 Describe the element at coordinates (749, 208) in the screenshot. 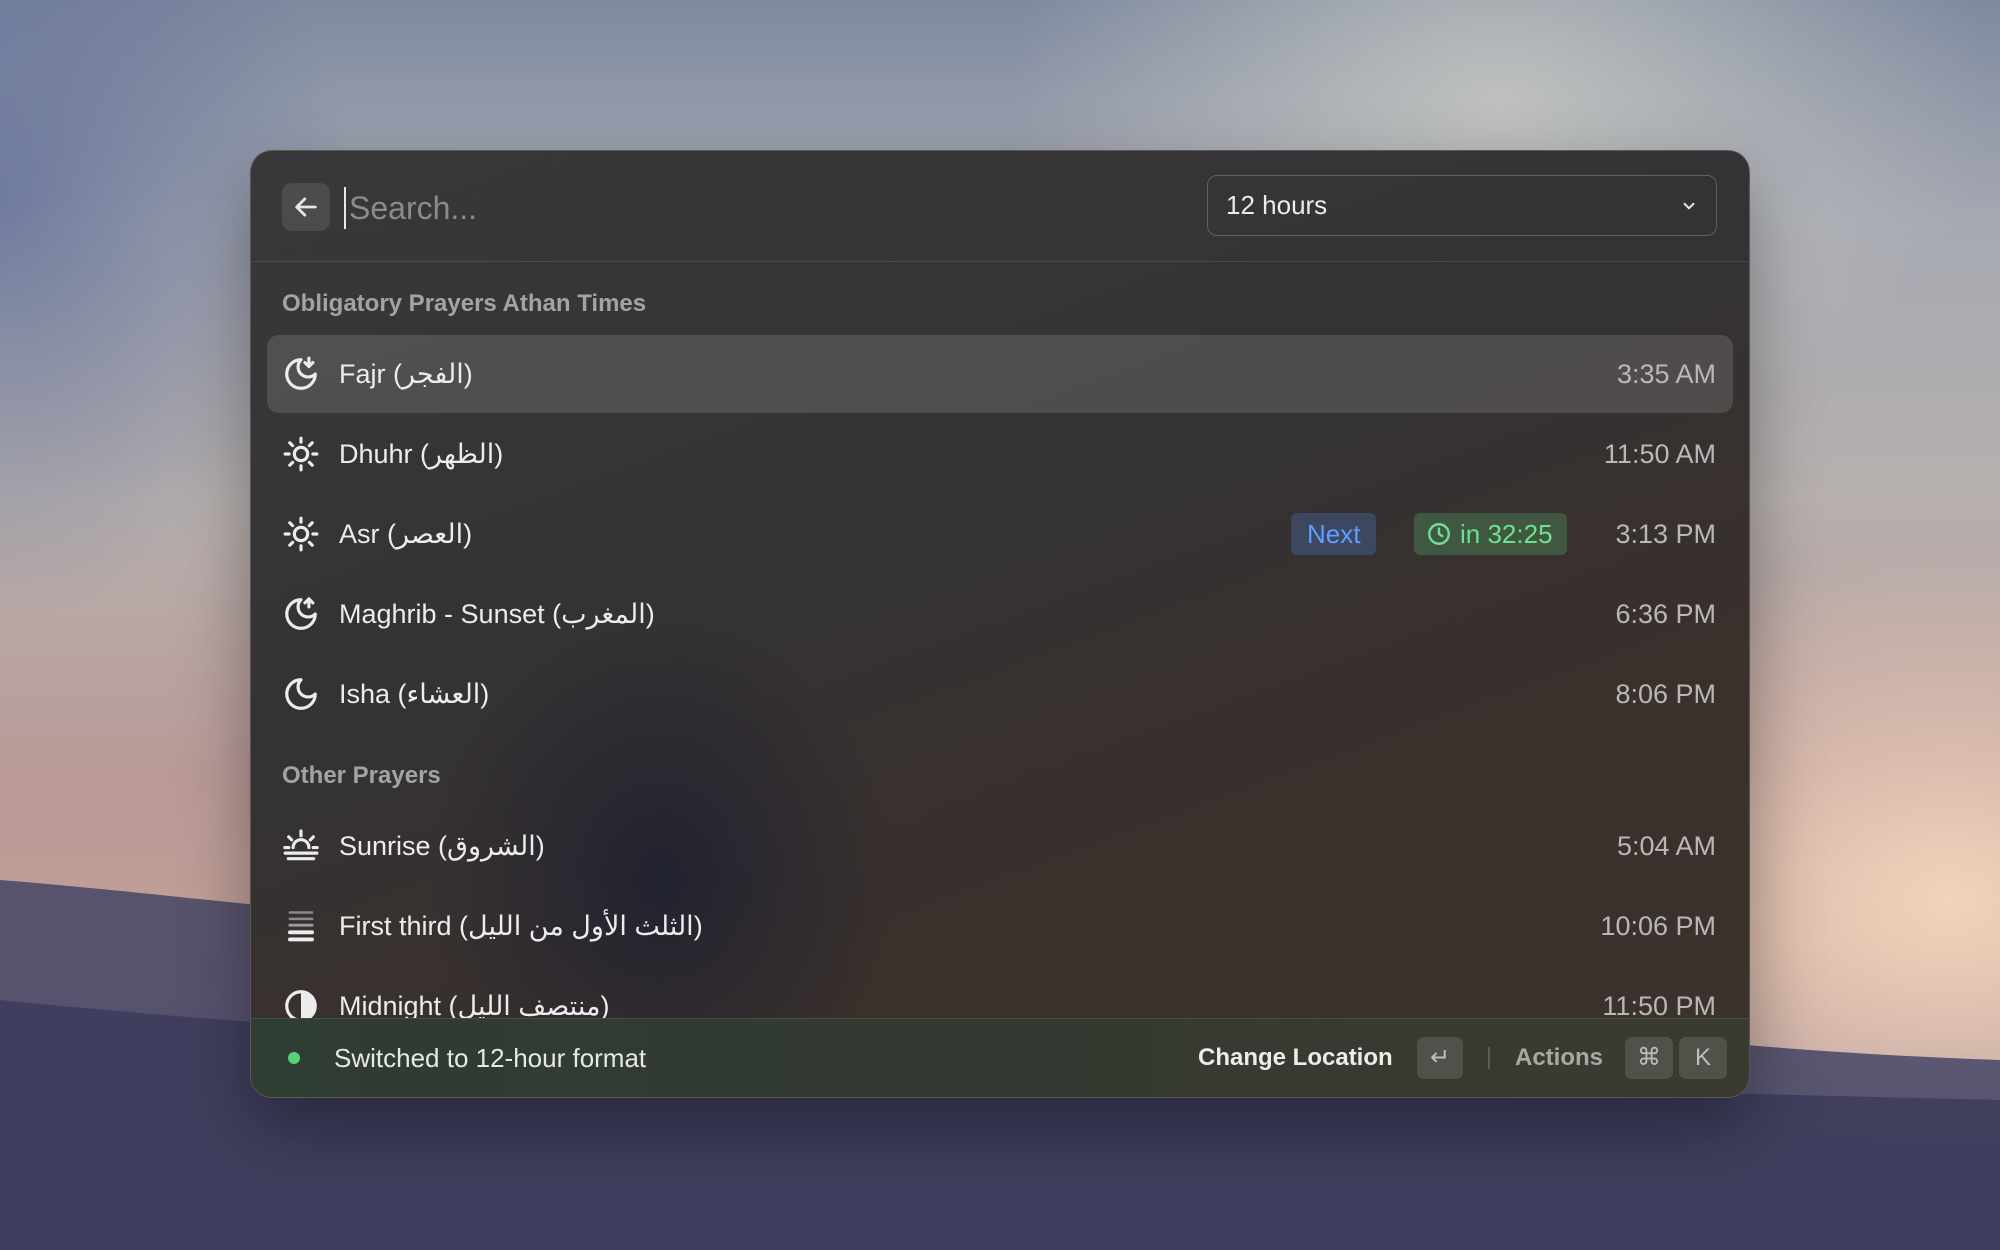

I see `search-input` at that location.